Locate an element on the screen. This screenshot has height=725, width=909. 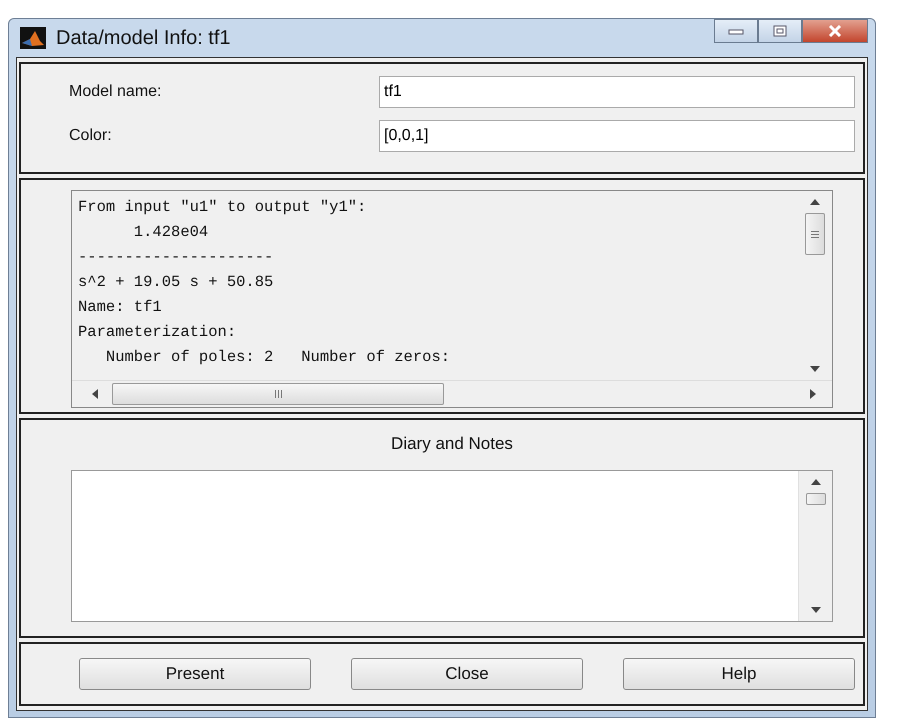
field-label: Model name: is located at coordinates (115, 92).